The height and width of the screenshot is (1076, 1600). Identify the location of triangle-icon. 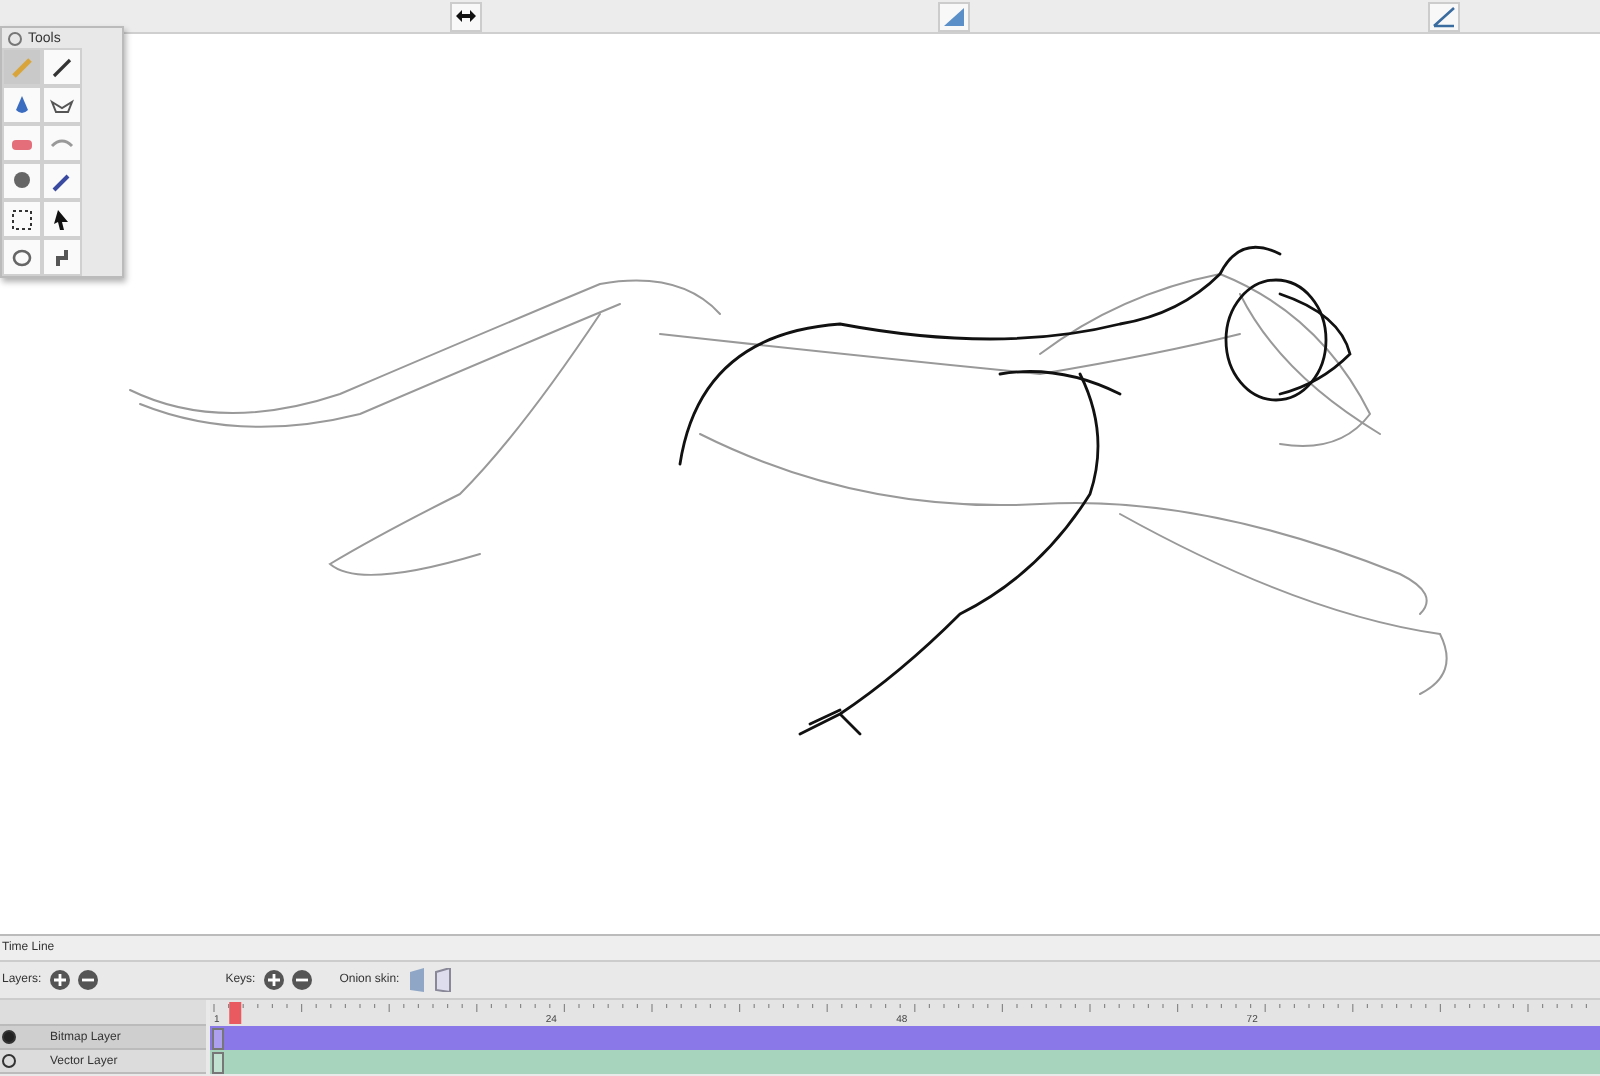
(954, 16).